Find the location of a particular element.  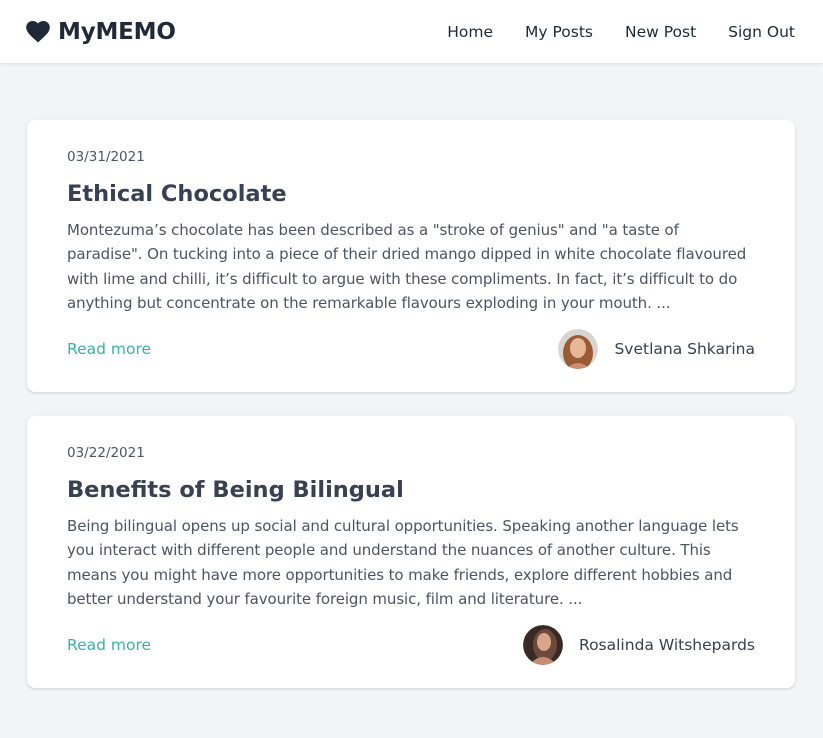

post-author: Svetlana Shkarina is located at coordinates (656, 349).